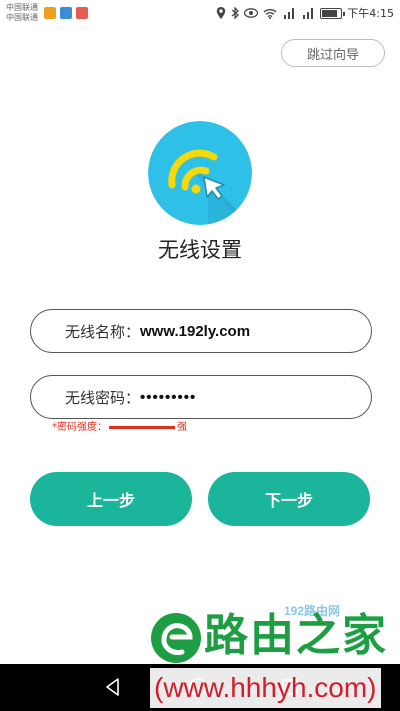  What do you see at coordinates (333, 53) in the screenshot?
I see `skip-wizard-button: 跳过向导` at bounding box center [333, 53].